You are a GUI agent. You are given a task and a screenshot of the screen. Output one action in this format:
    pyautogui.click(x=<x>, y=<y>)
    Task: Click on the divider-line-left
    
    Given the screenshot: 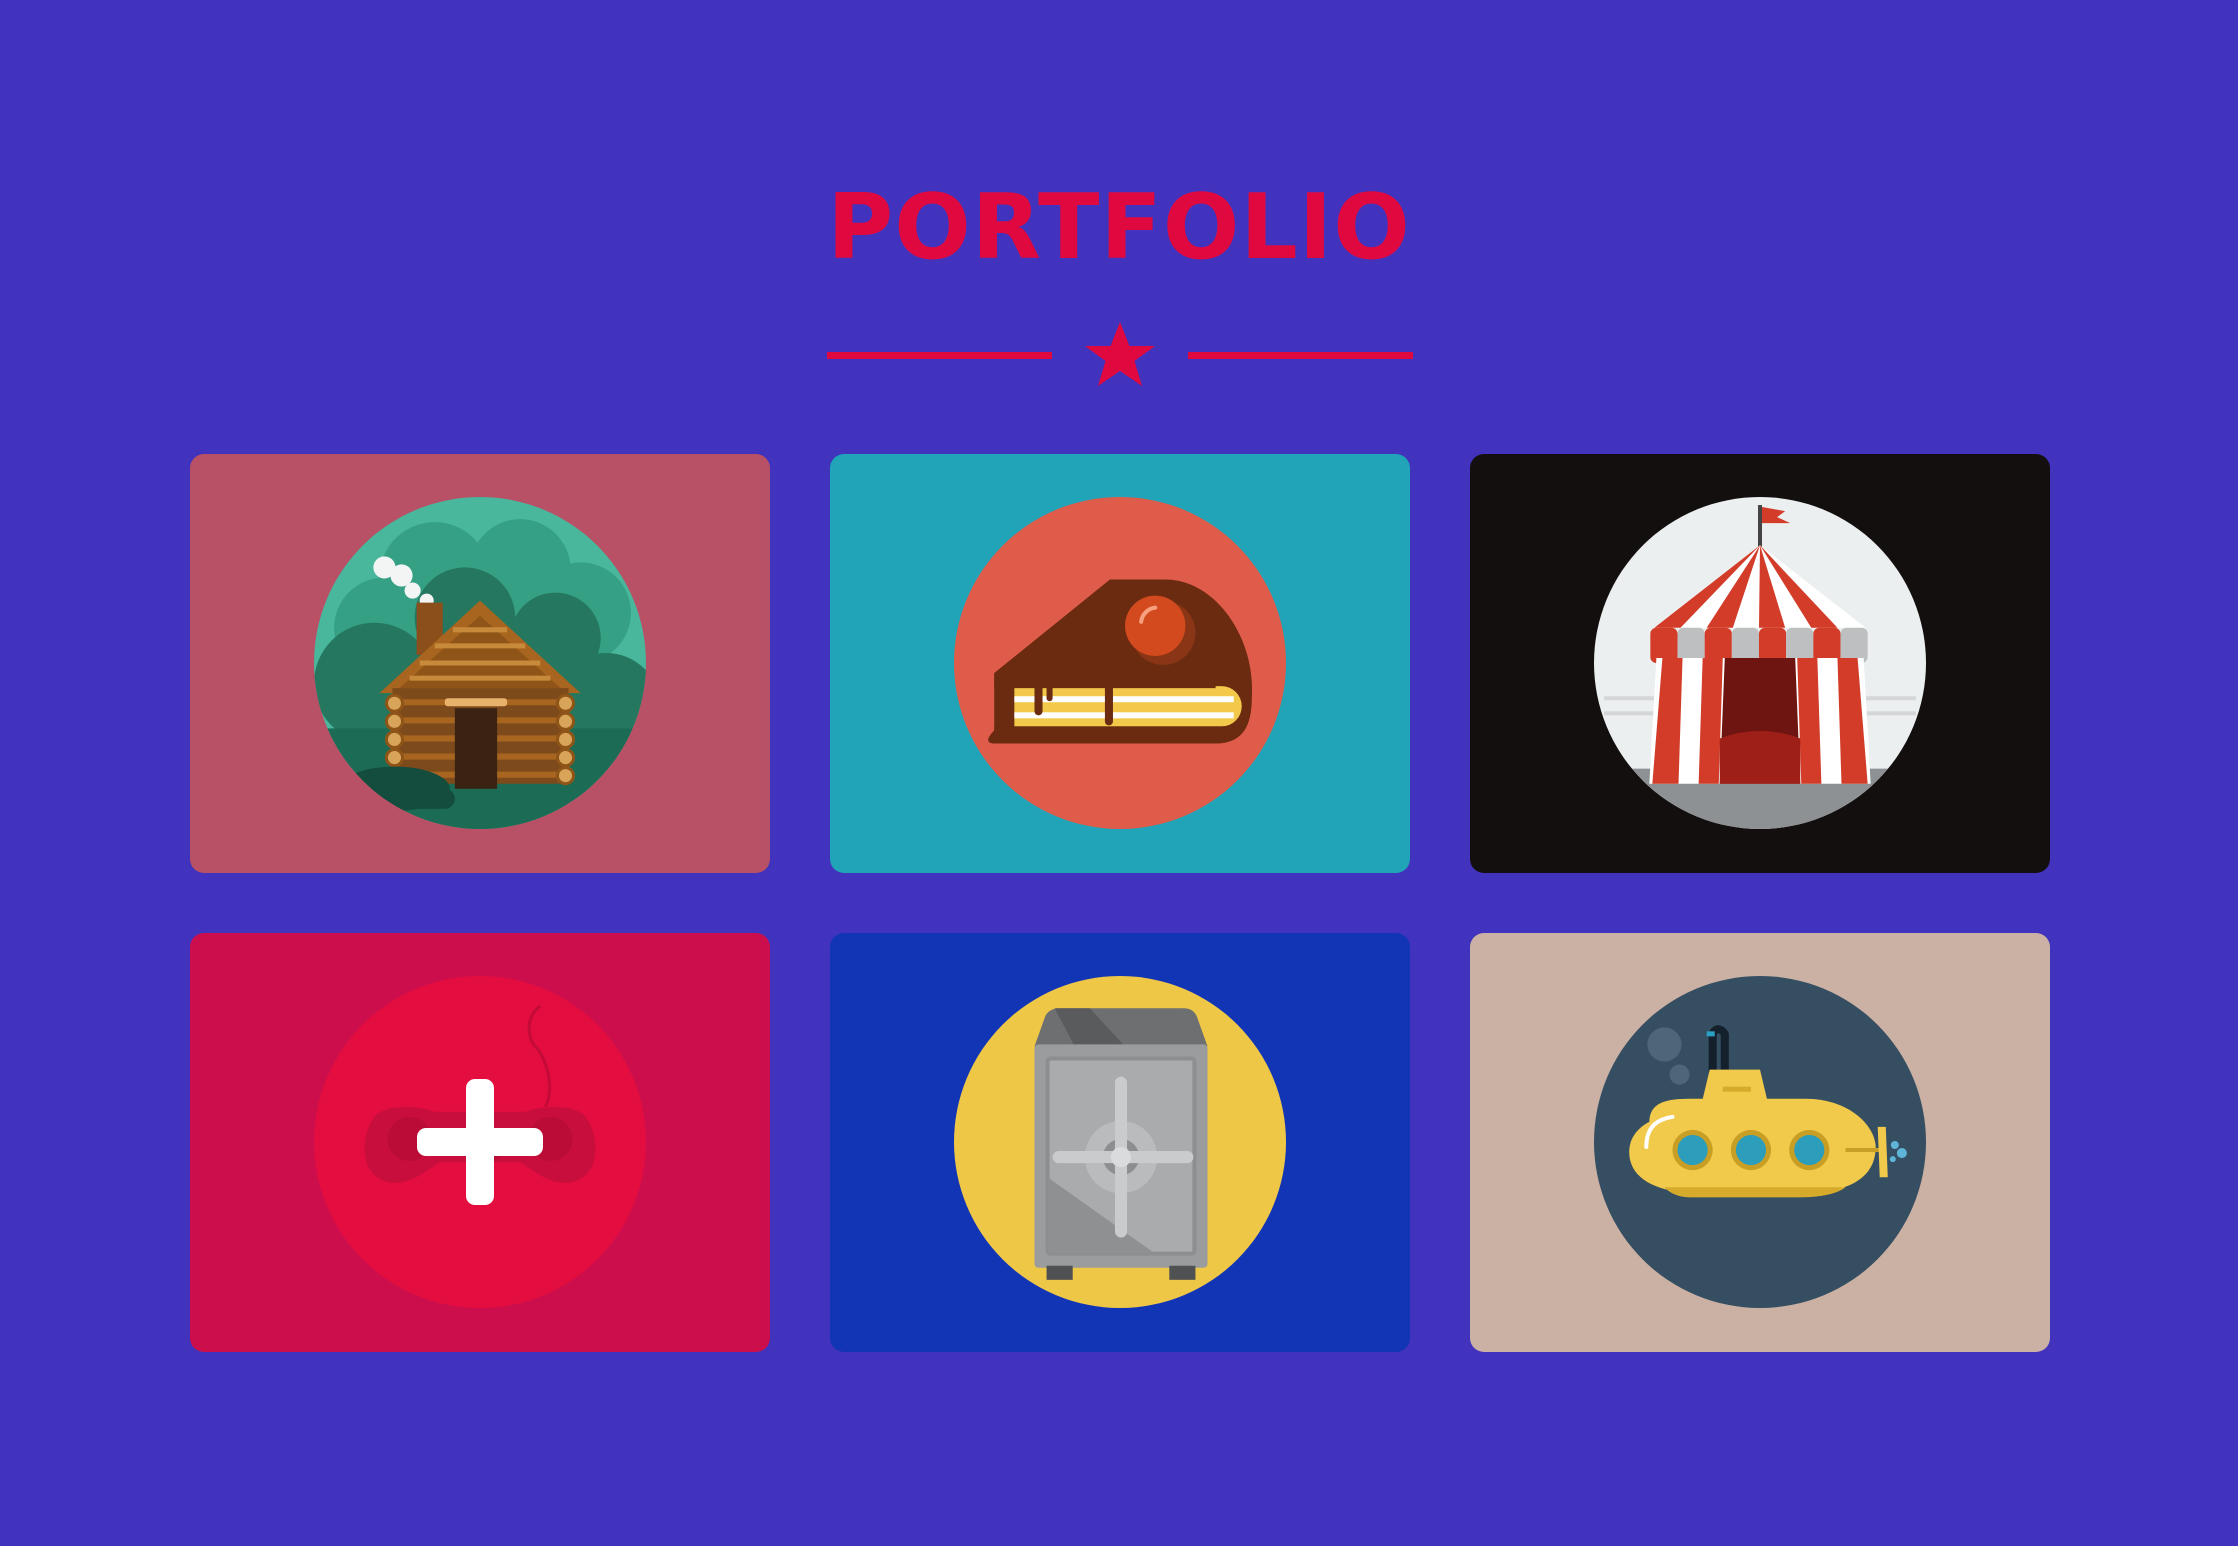 What is the action you would take?
    pyautogui.click(x=939, y=355)
    